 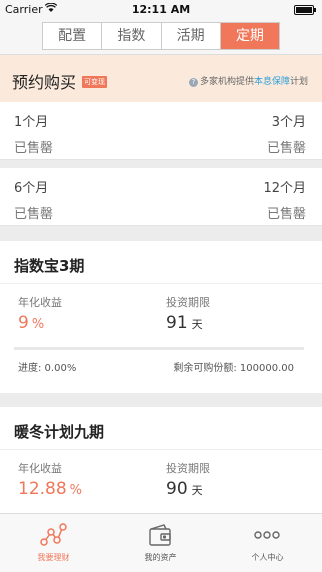 What do you see at coordinates (53, 557) in the screenshot?
I see `tab-label: 我要理财` at bounding box center [53, 557].